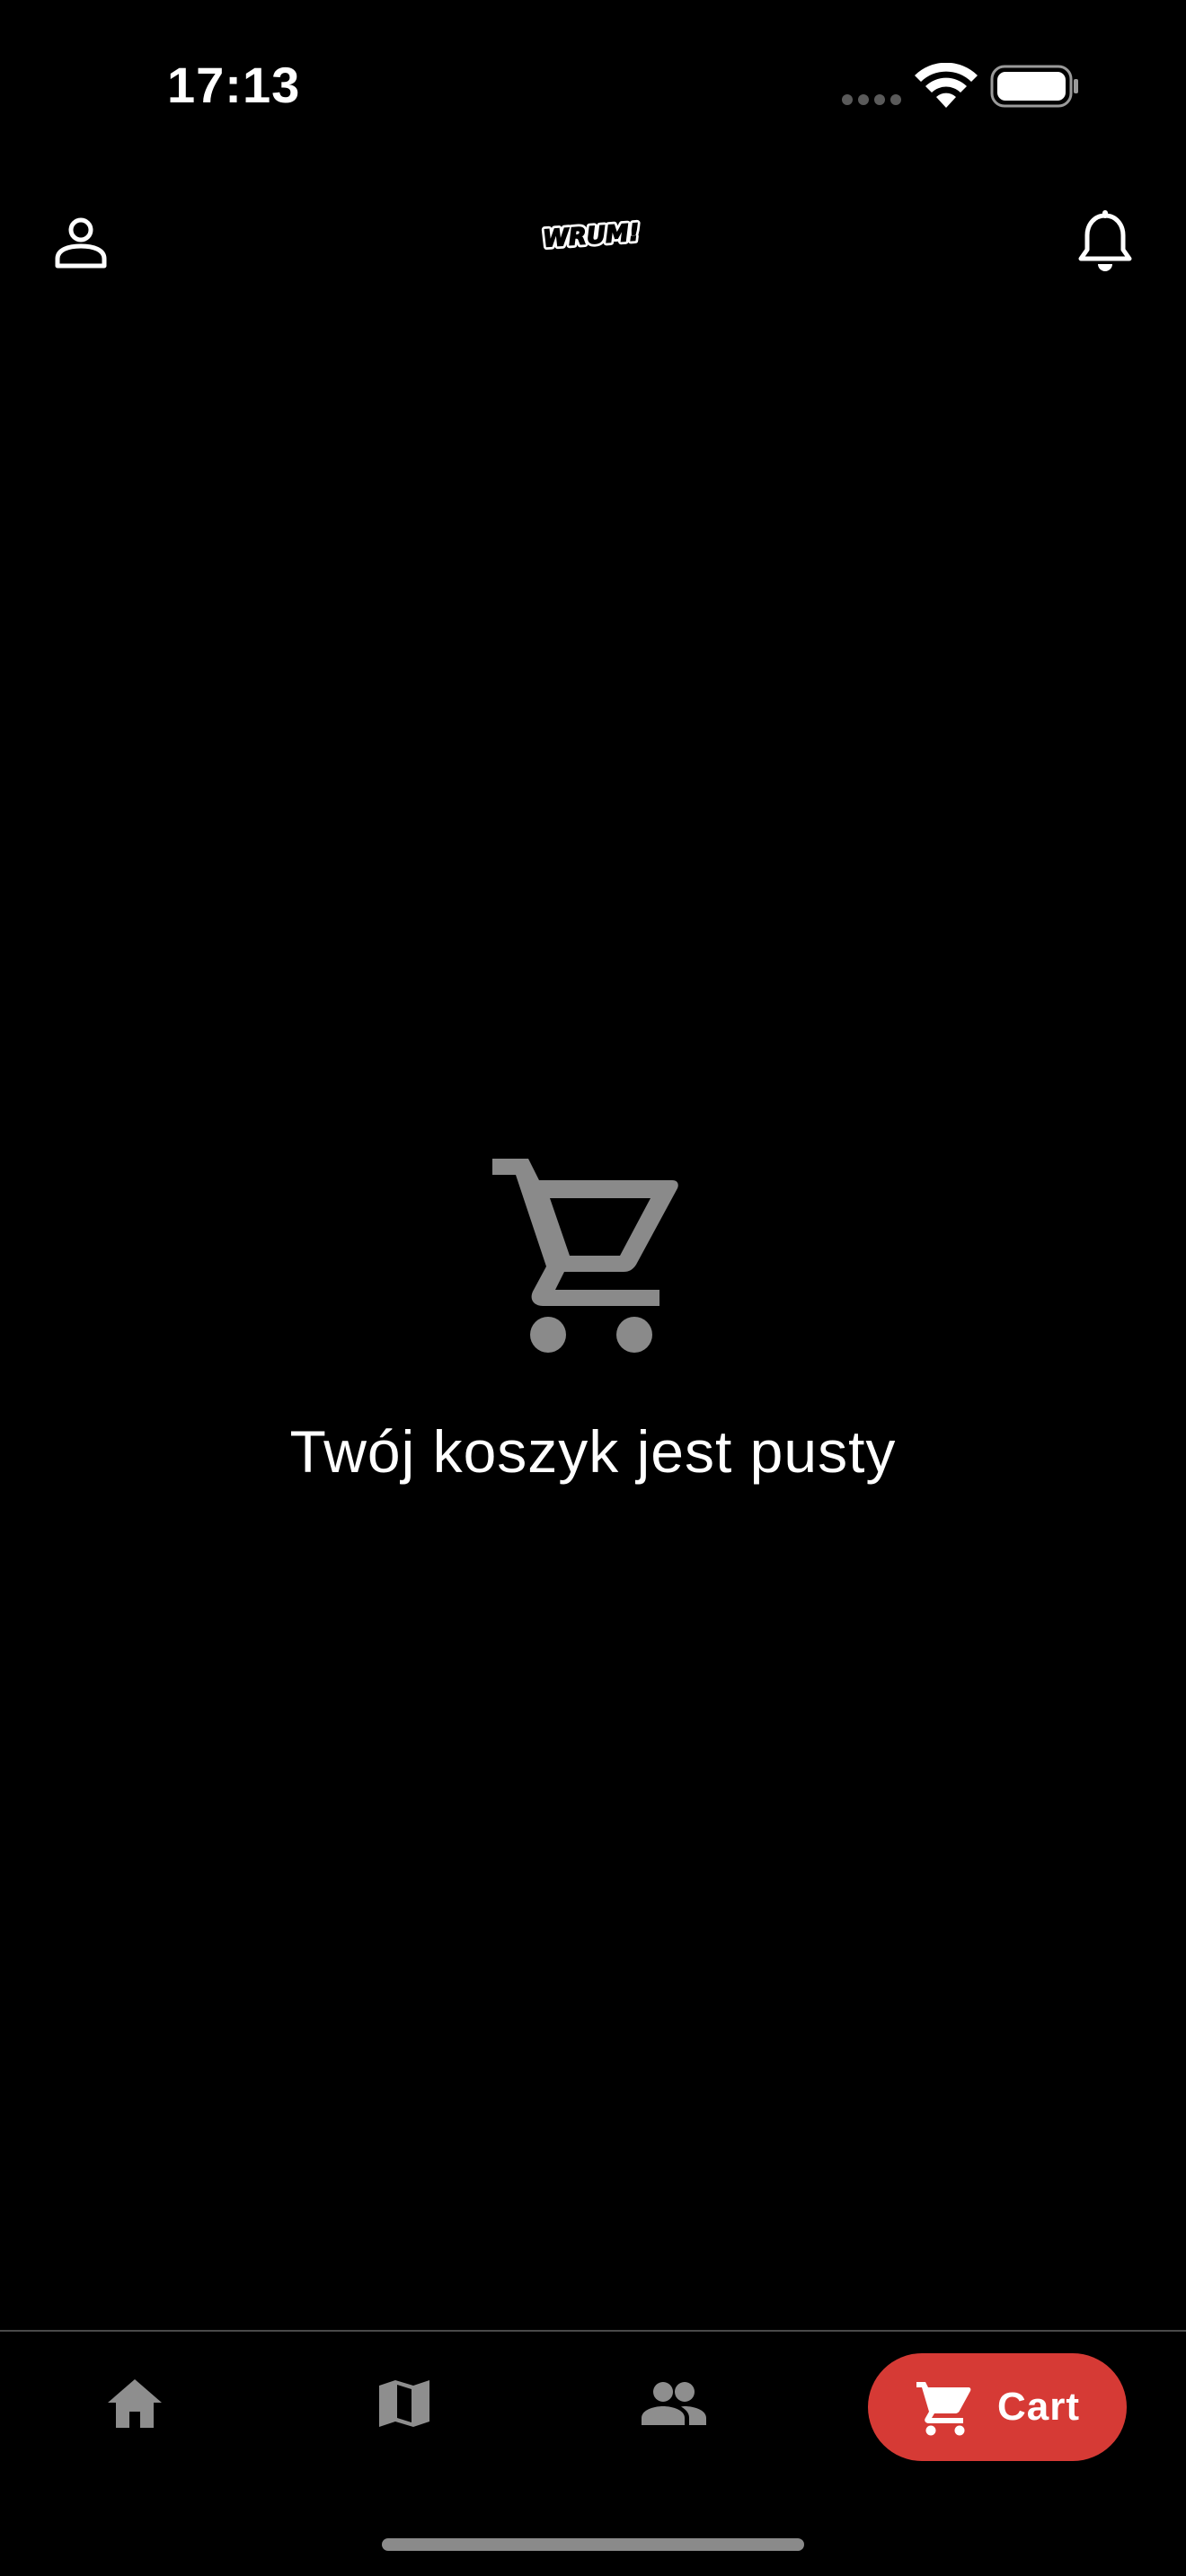 This screenshot has height=2576, width=1186. I want to click on svg-text: WRUM!, so click(591, 235).